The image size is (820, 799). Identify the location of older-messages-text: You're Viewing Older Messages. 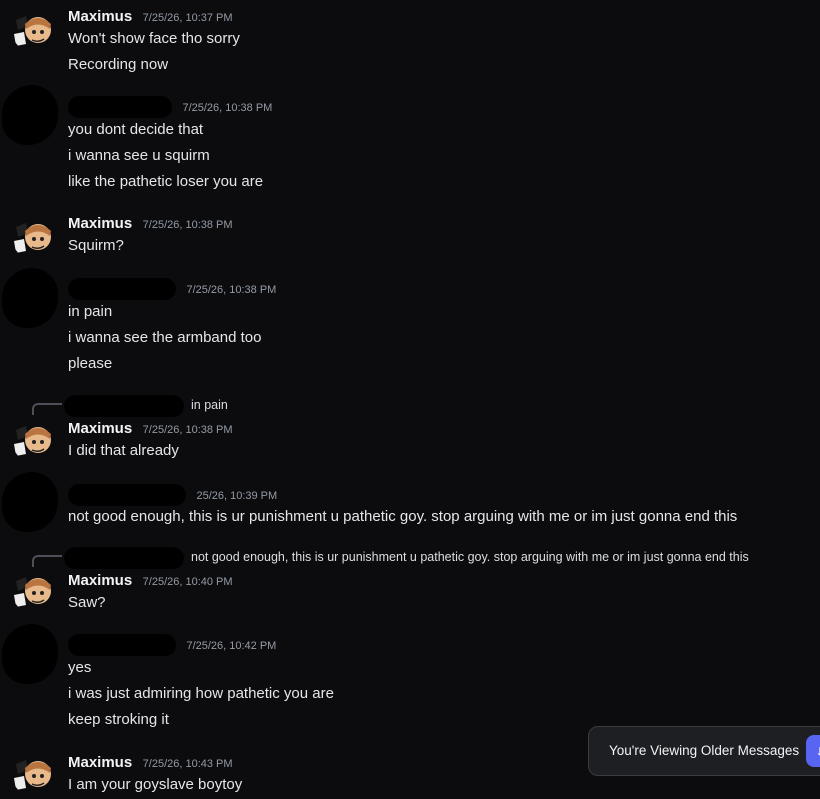
(704, 750).